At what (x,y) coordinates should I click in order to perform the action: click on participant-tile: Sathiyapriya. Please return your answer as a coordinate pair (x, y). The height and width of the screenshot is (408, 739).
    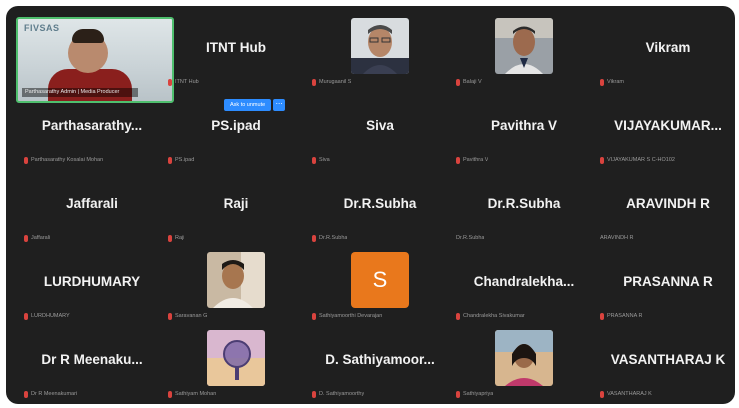
    Looking at the image, I should click on (524, 363).